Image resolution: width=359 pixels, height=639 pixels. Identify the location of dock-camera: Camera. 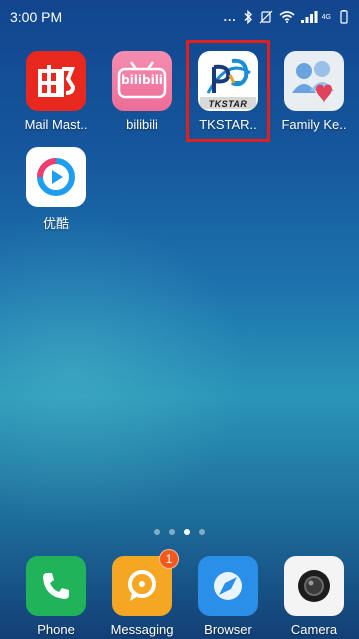
(314, 596).